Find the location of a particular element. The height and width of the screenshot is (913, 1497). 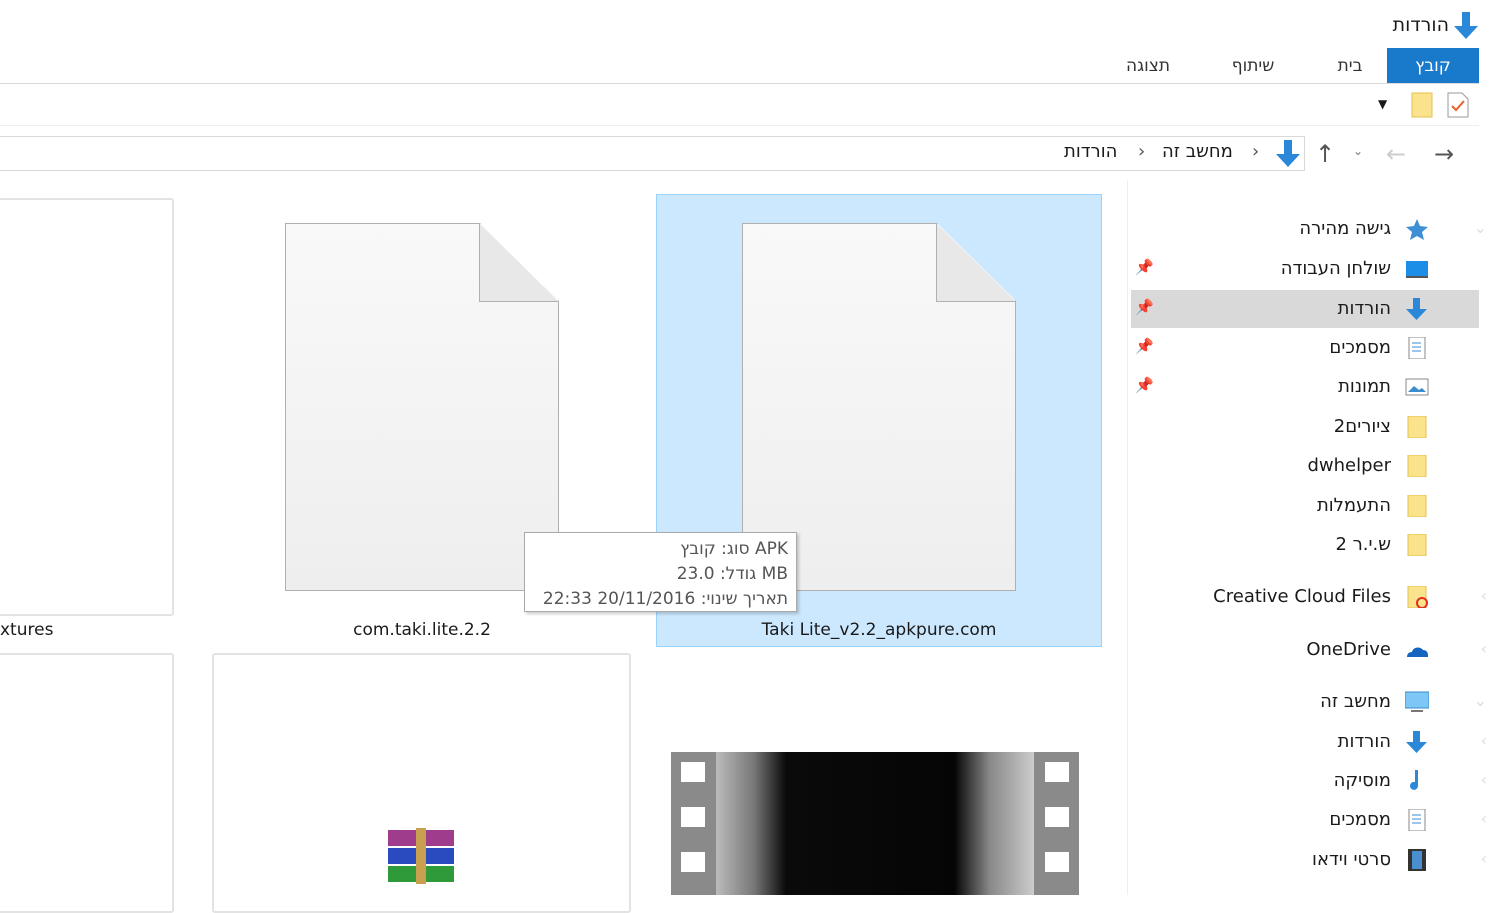

sidebar-item: תמונות 📌 is located at coordinates (1305, 387).